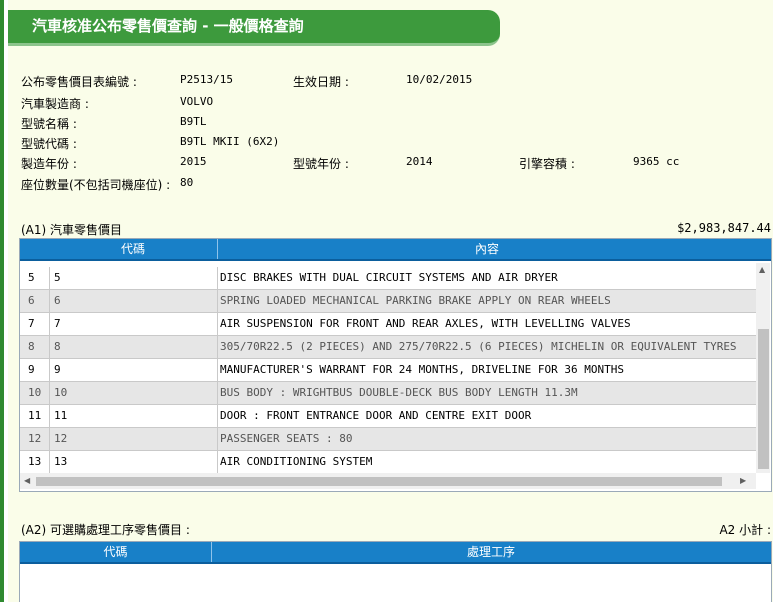 The height and width of the screenshot is (602, 773). Describe the element at coordinates (134, 462) in the screenshot. I see `row-code: 13` at that location.